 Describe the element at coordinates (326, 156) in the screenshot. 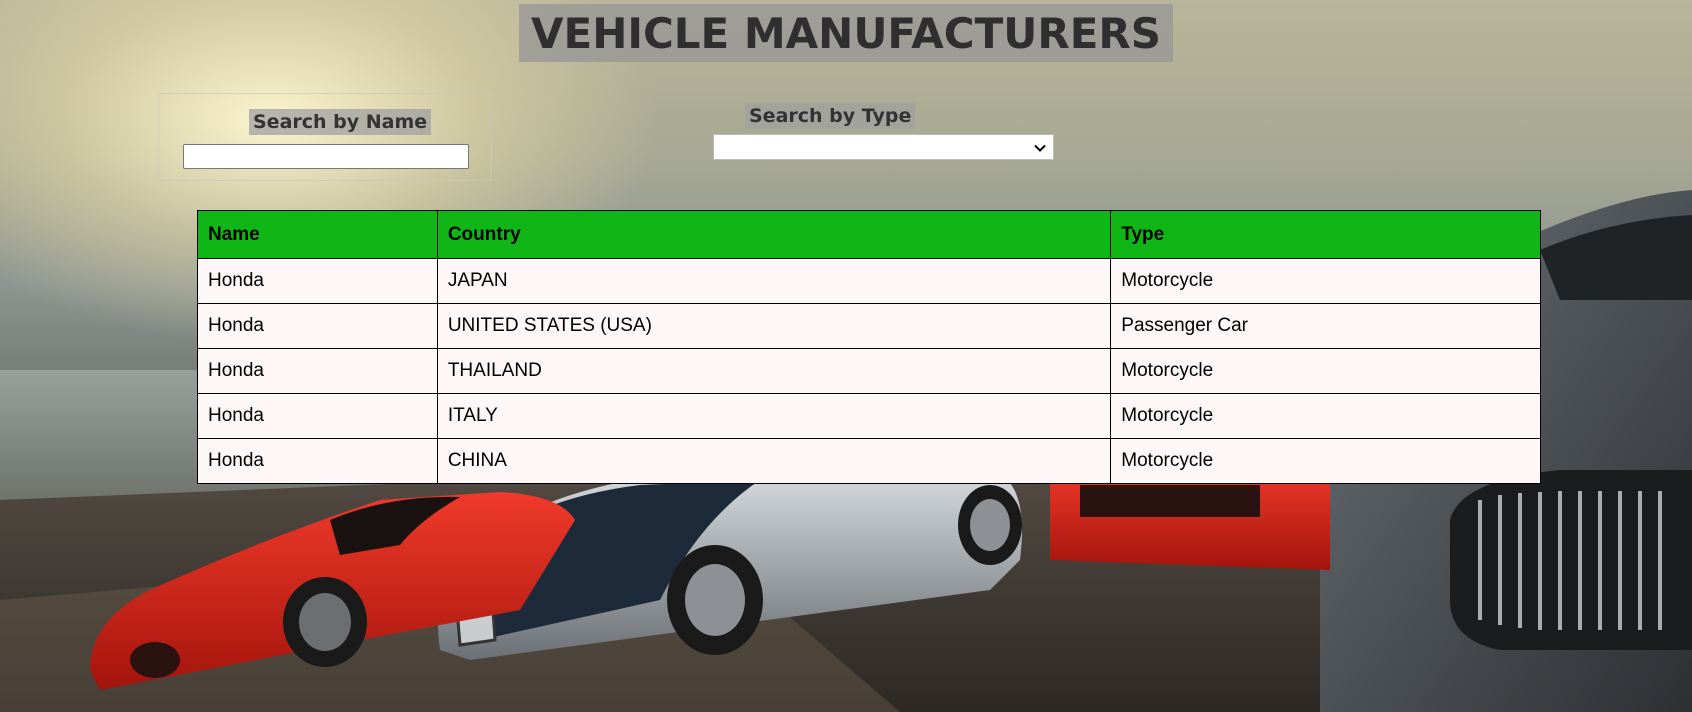

I see `search-by-name-input` at that location.